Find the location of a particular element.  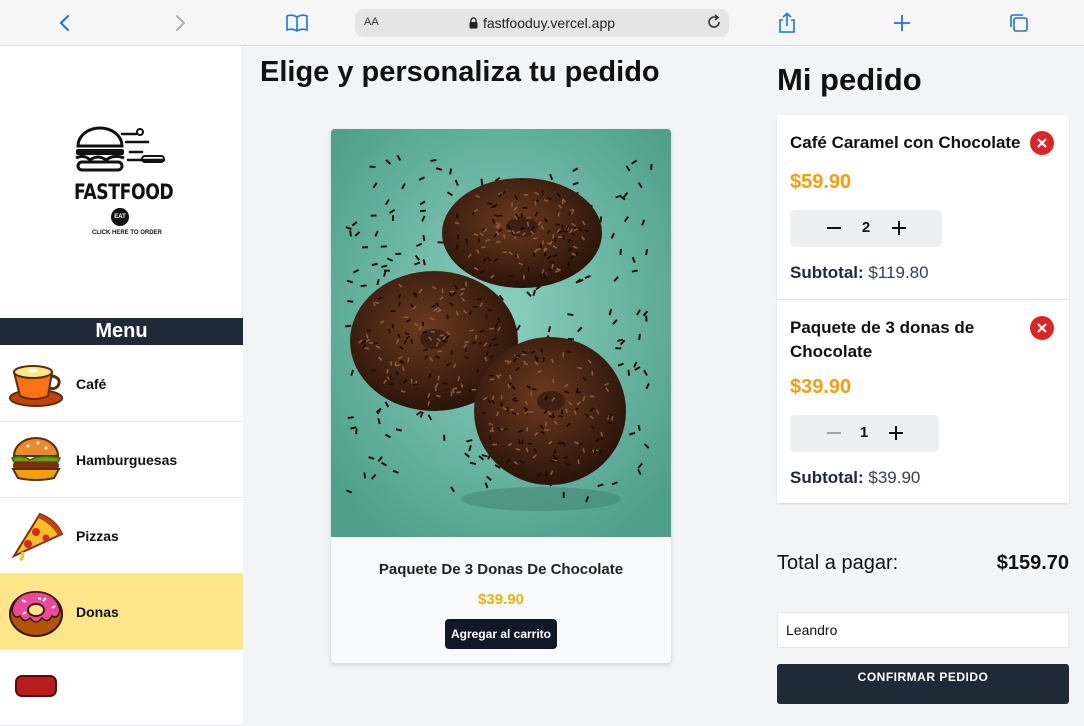

pizza-slice-icon is located at coordinates (37, 537).